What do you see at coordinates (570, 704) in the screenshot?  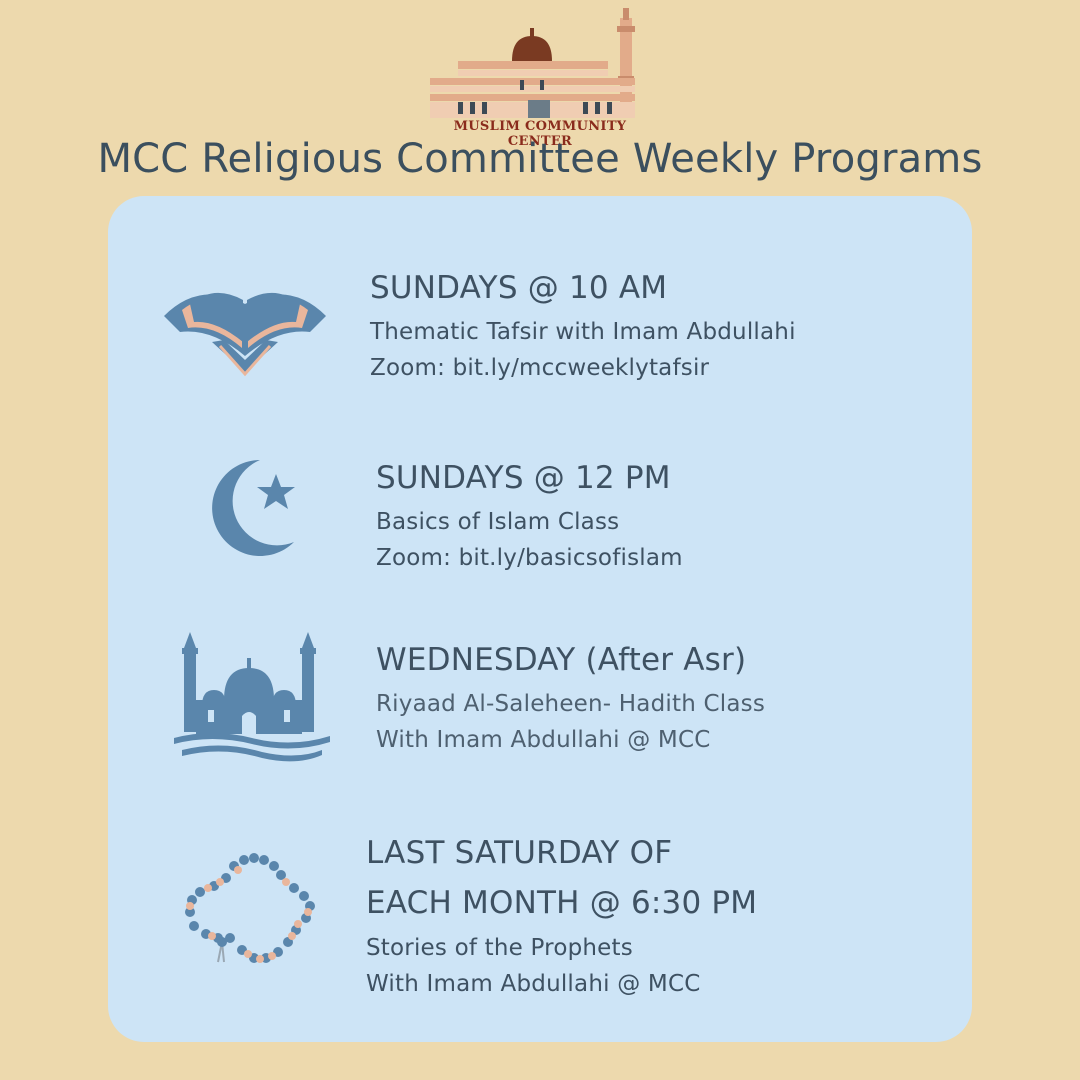 I see `program-description: Riyaad Al-Saleheen- Hadith Class` at bounding box center [570, 704].